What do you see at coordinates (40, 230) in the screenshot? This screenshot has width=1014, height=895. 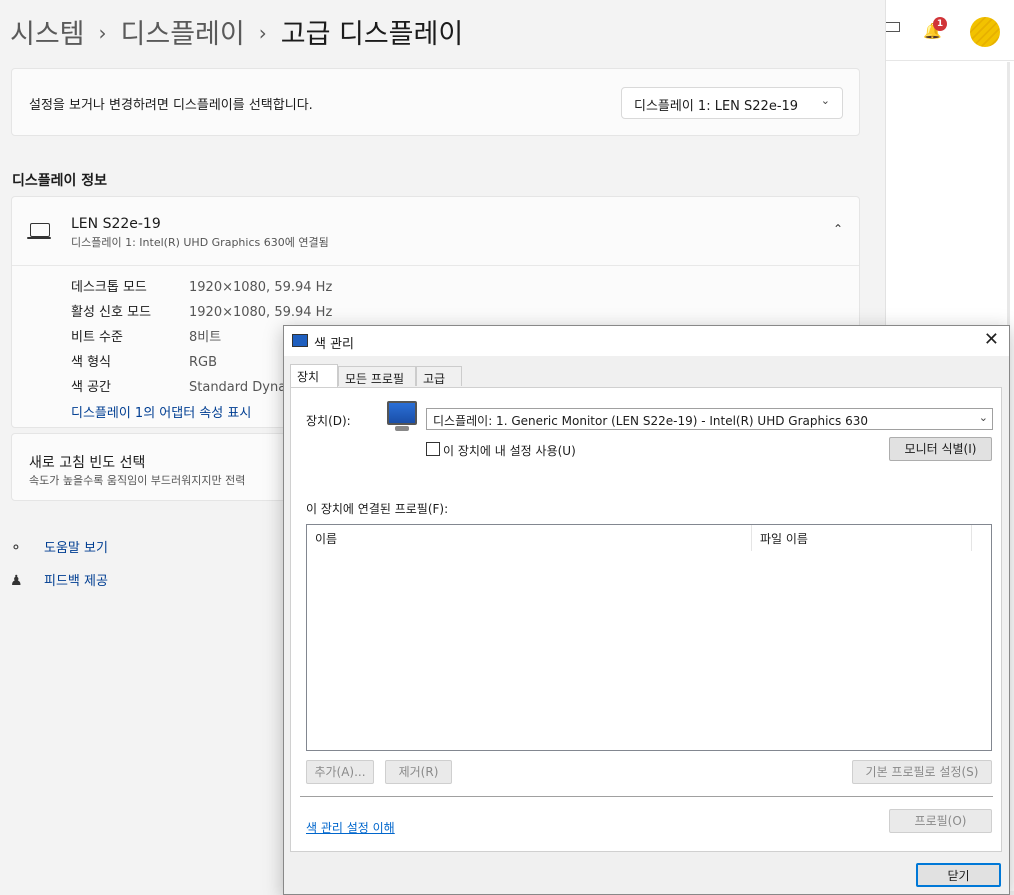 I see `laptop-icon` at bounding box center [40, 230].